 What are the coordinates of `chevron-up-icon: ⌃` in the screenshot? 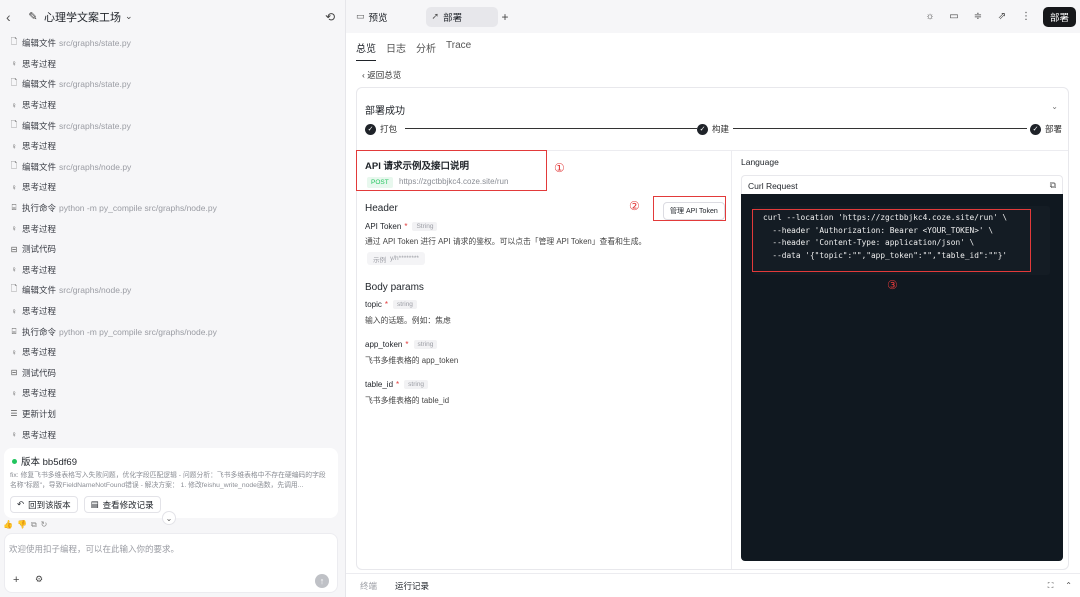 It's located at (1068, 586).